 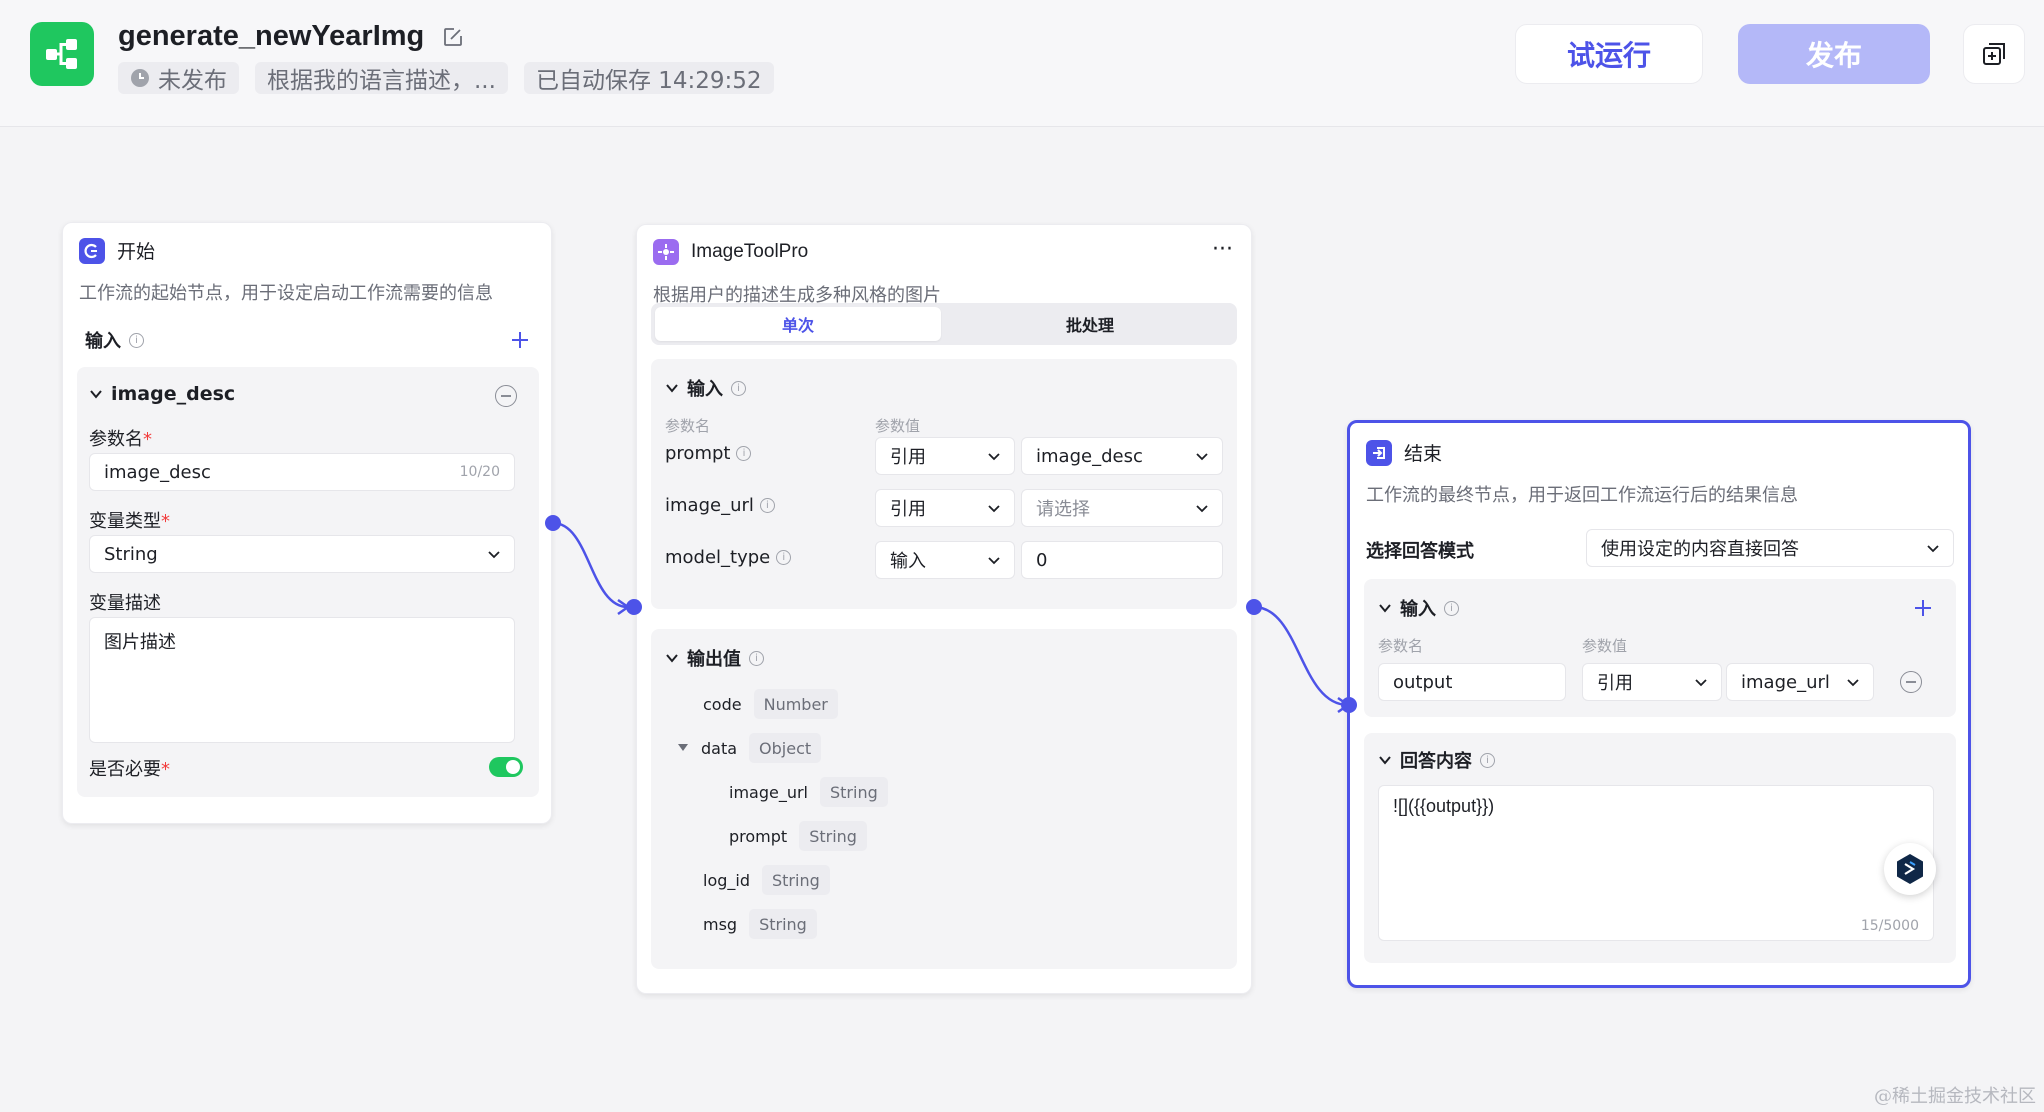 What do you see at coordinates (125, 603) in the screenshot?
I see `var-desc-label: 变量描述` at bounding box center [125, 603].